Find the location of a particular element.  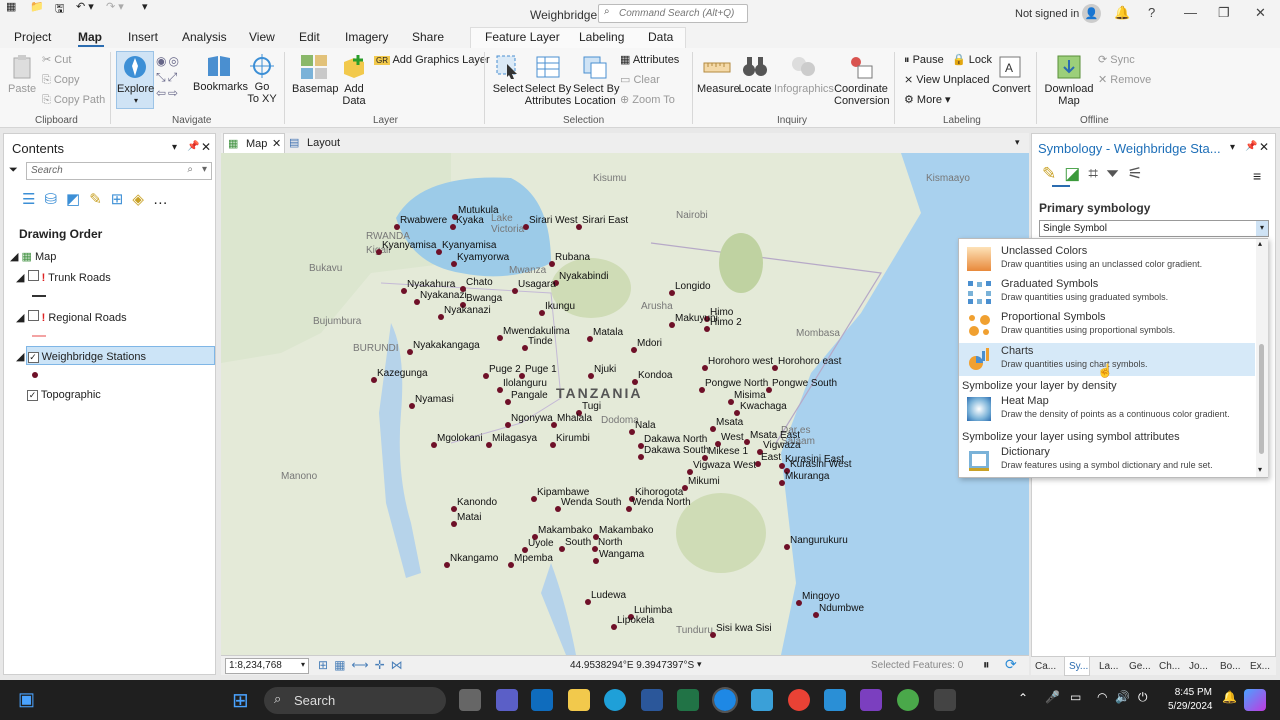

tab-map-view: ▦ Map ✕ is located at coordinates (254, 143).